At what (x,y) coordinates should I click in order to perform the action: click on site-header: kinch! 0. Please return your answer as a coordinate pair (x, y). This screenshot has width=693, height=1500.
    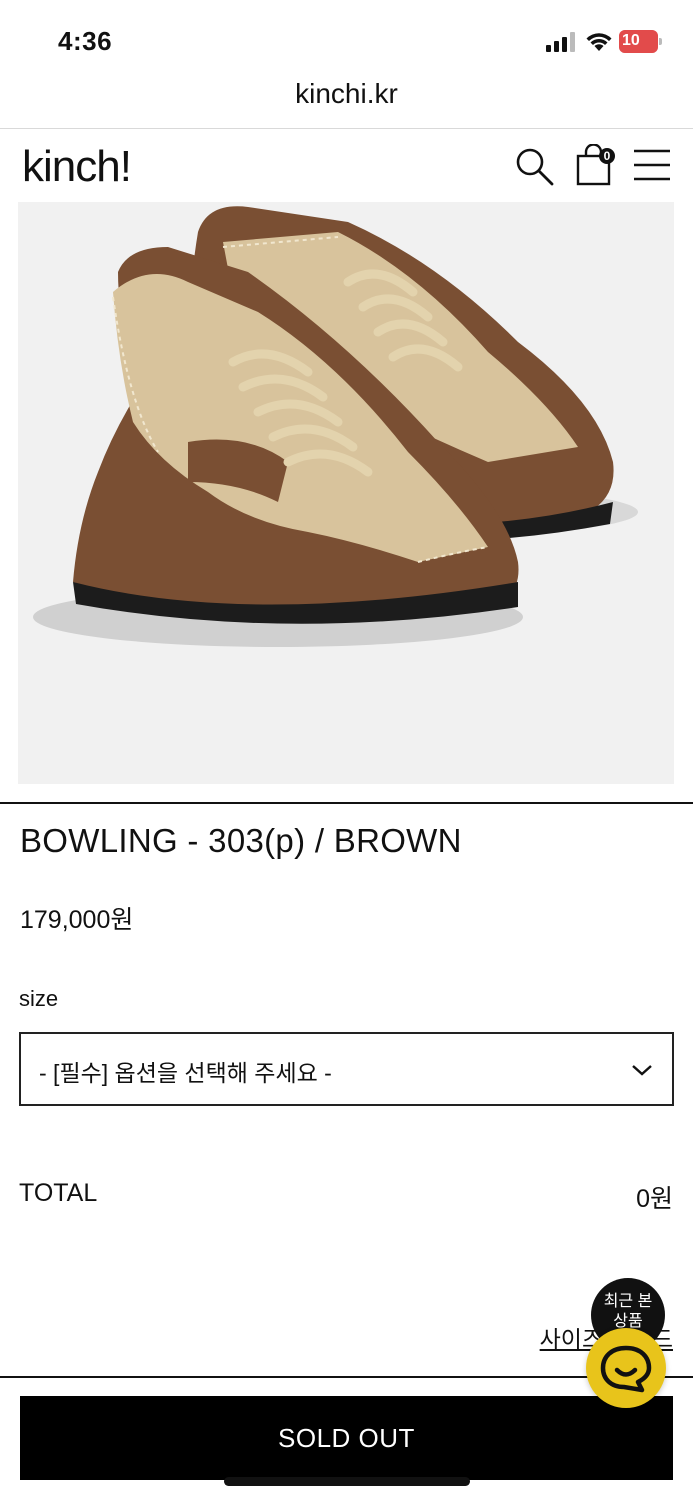
    Looking at the image, I should click on (346, 166).